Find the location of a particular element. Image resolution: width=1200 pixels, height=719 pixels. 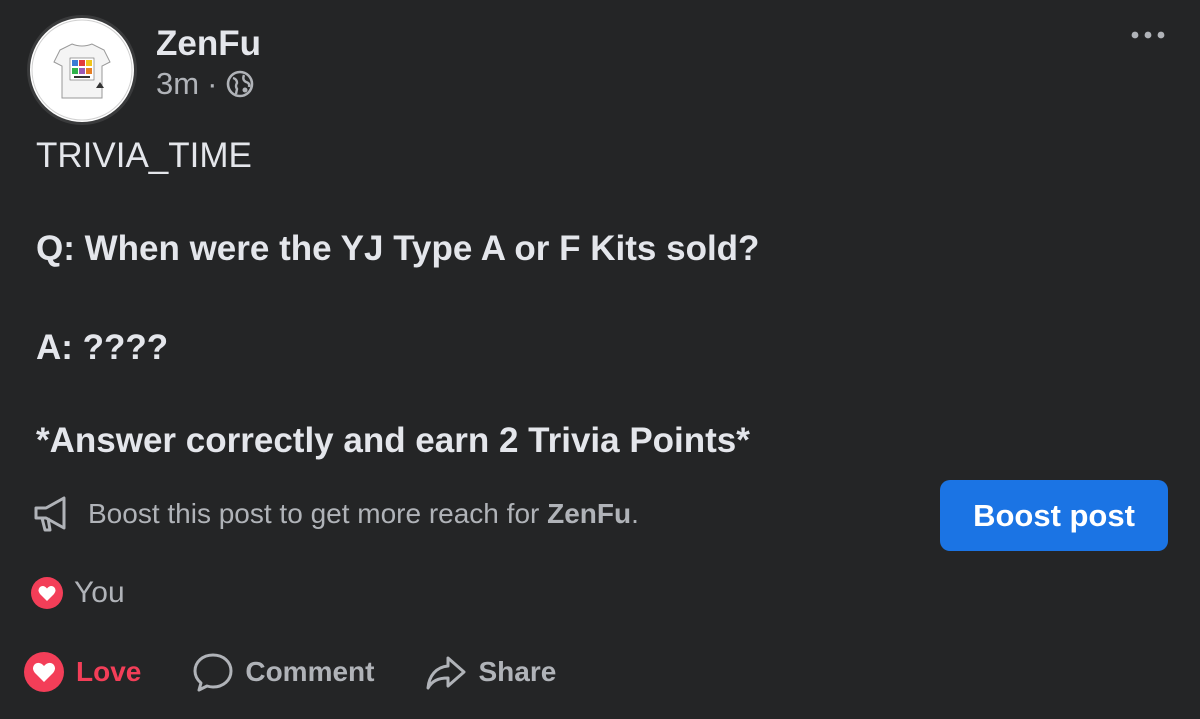

love-button: Love is located at coordinates (81, 672).